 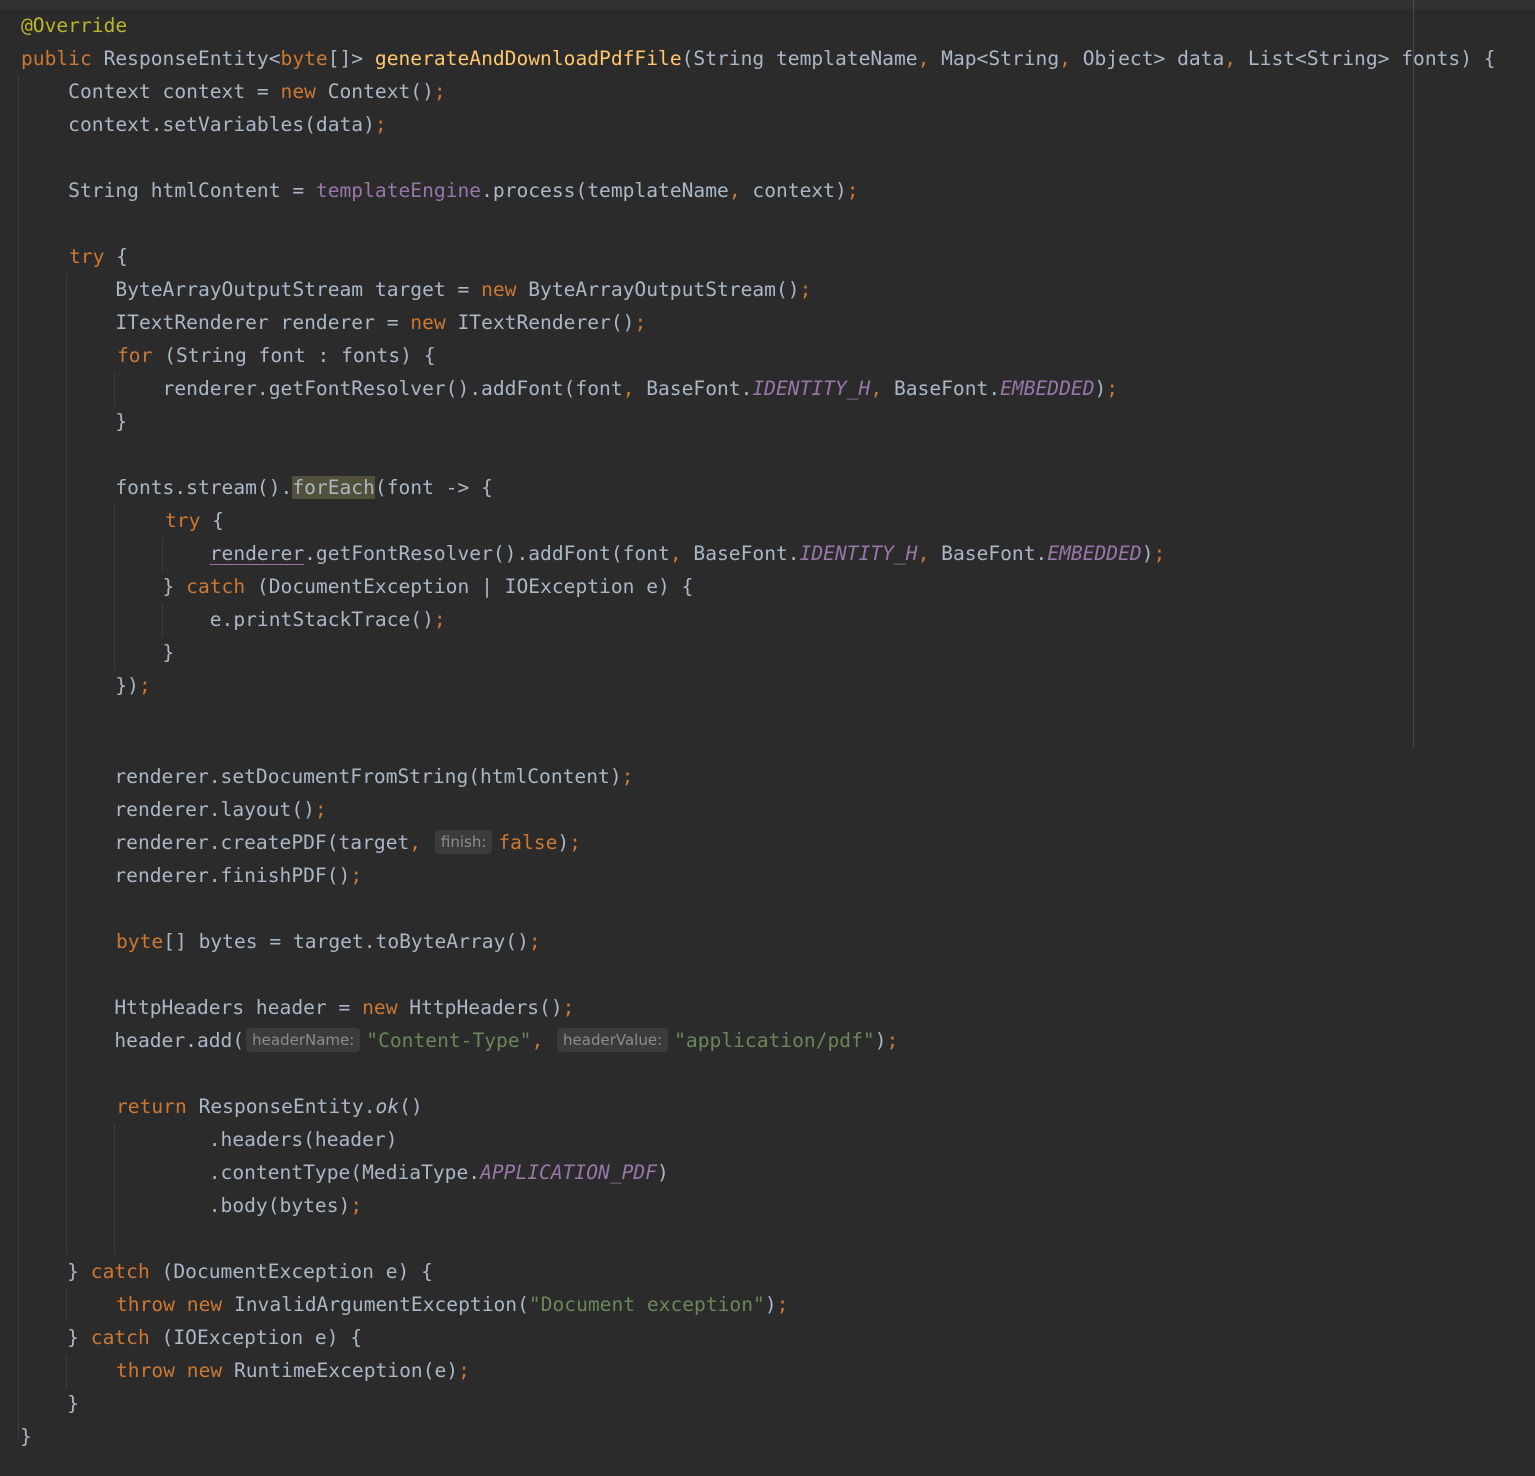 I want to click on code-text: ByteArrayOutputStream target =, so click(x=251, y=289).